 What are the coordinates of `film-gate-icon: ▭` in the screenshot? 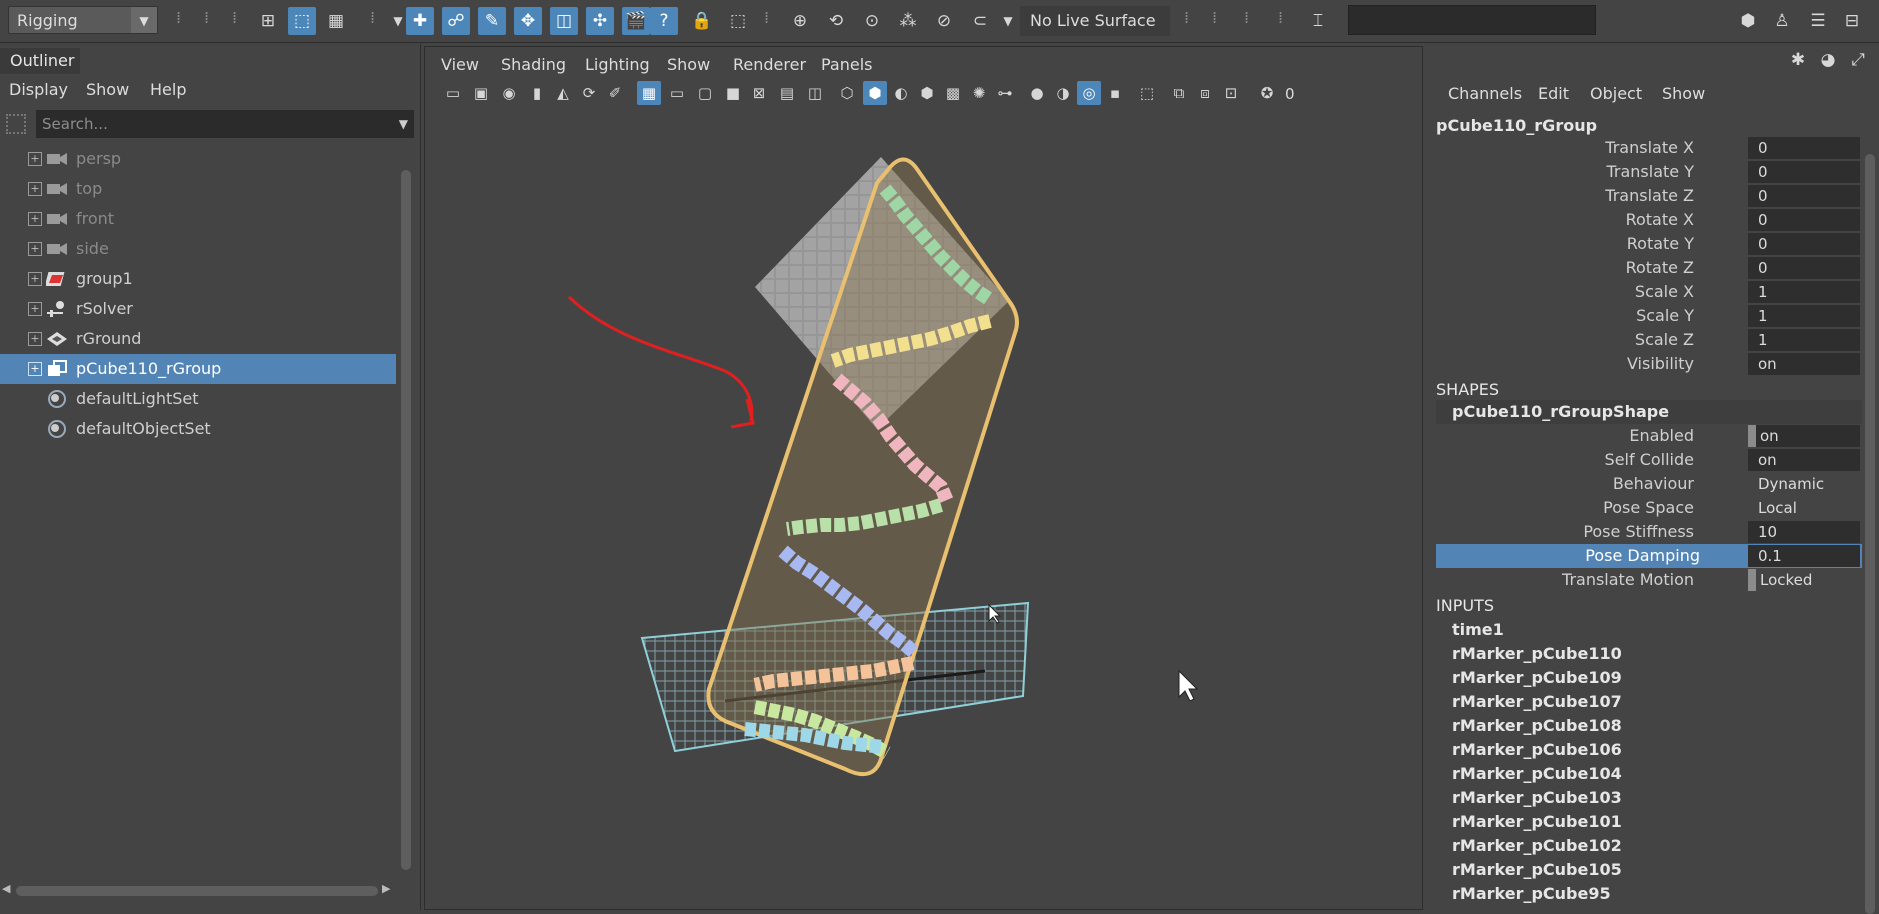 It's located at (677, 93).